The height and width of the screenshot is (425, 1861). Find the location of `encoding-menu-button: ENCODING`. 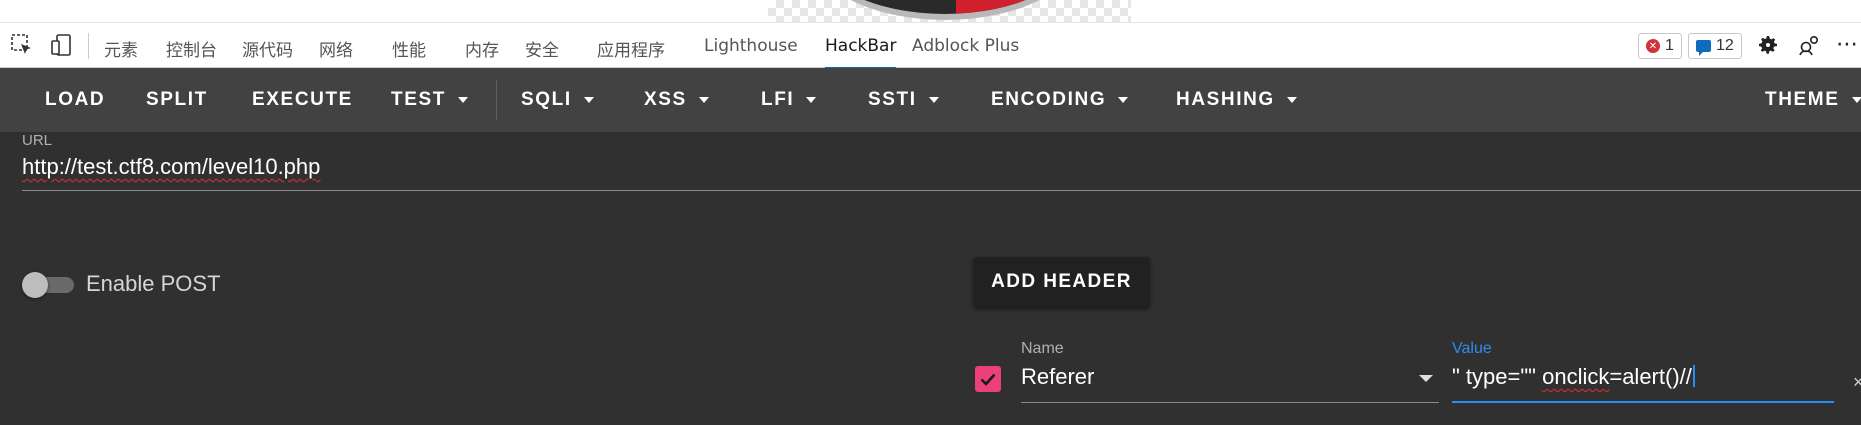

encoding-menu-button: ENCODING is located at coordinates (1060, 100).